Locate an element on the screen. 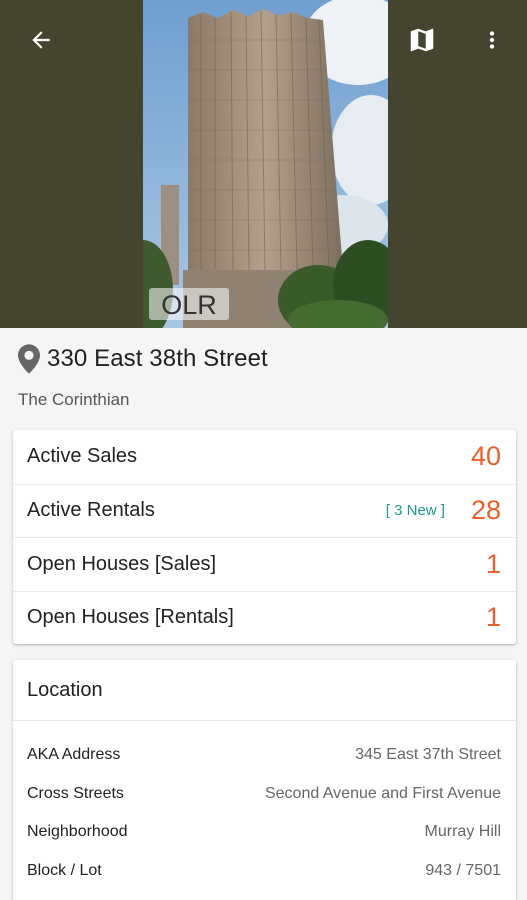 The image size is (527, 900). stat-row-active-rentals: Active Rentals [ 3 New ] 28 is located at coordinates (264, 510).